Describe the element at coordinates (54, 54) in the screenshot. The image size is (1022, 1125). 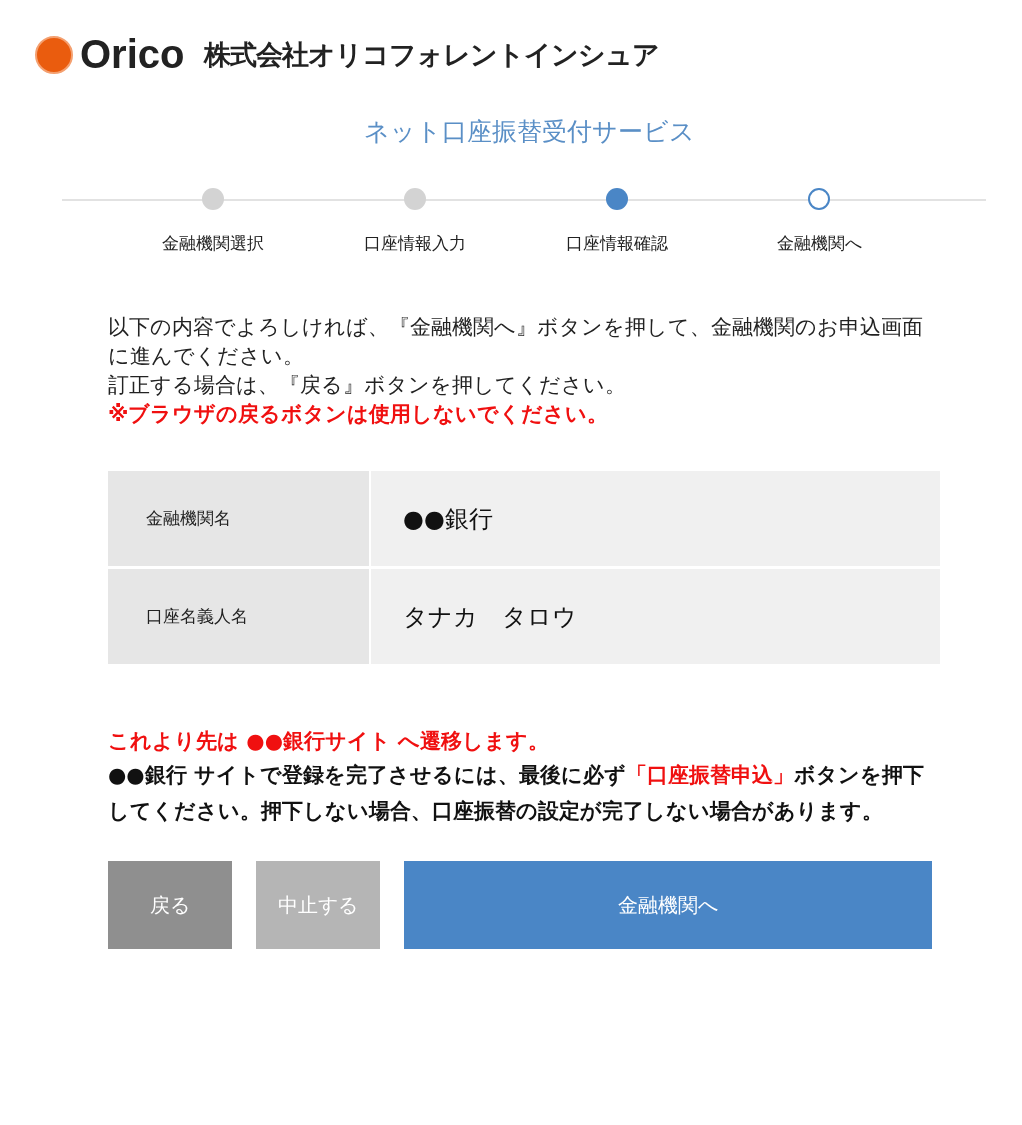
I see `logo-circle-icon` at that location.